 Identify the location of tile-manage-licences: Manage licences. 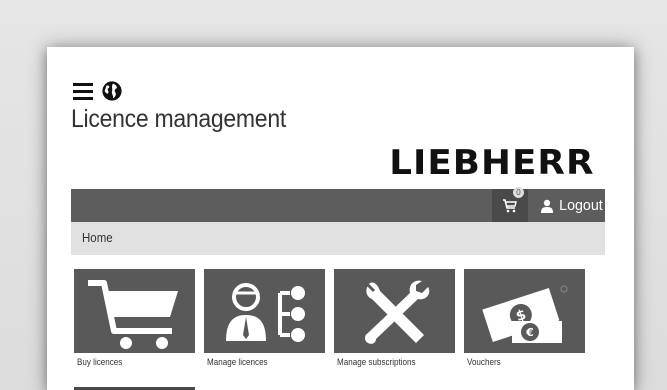
(264, 318).